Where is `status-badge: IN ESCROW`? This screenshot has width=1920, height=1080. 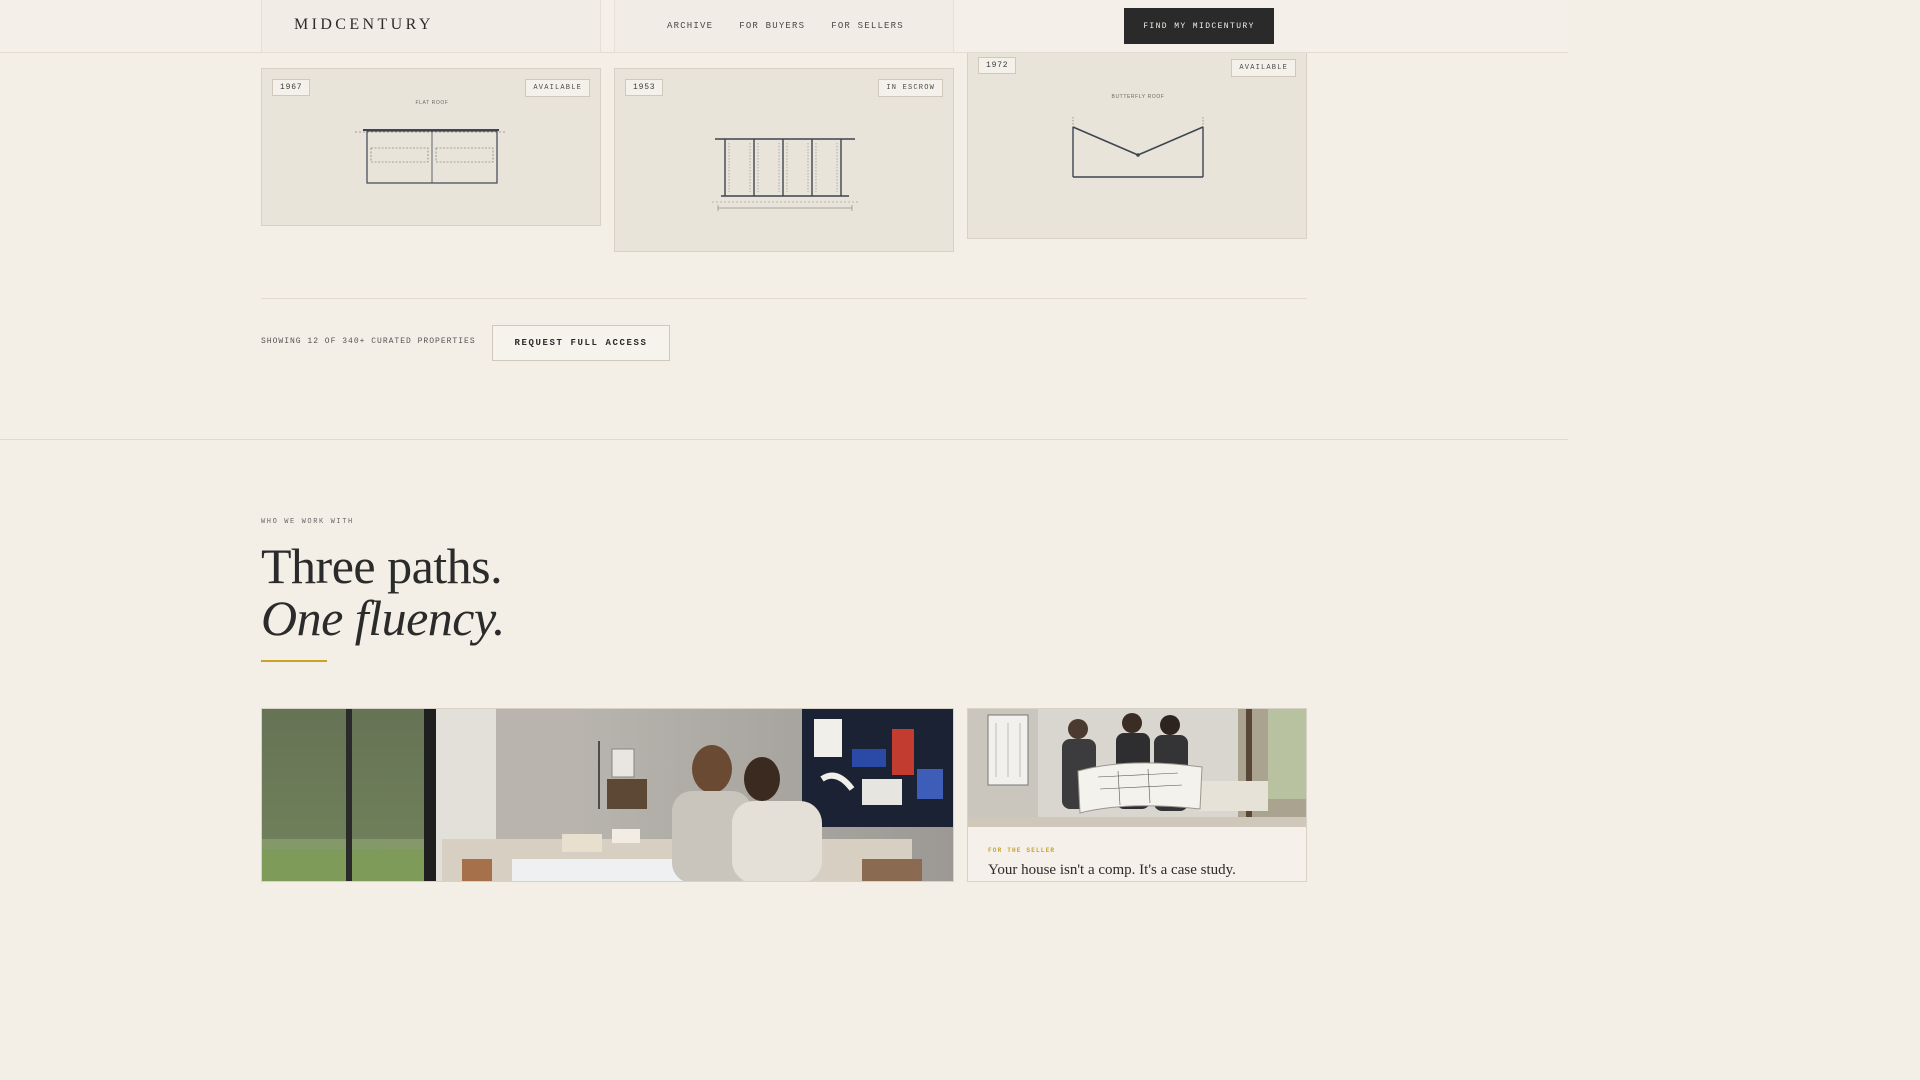
status-badge: IN ESCROW is located at coordinates (910, 88).